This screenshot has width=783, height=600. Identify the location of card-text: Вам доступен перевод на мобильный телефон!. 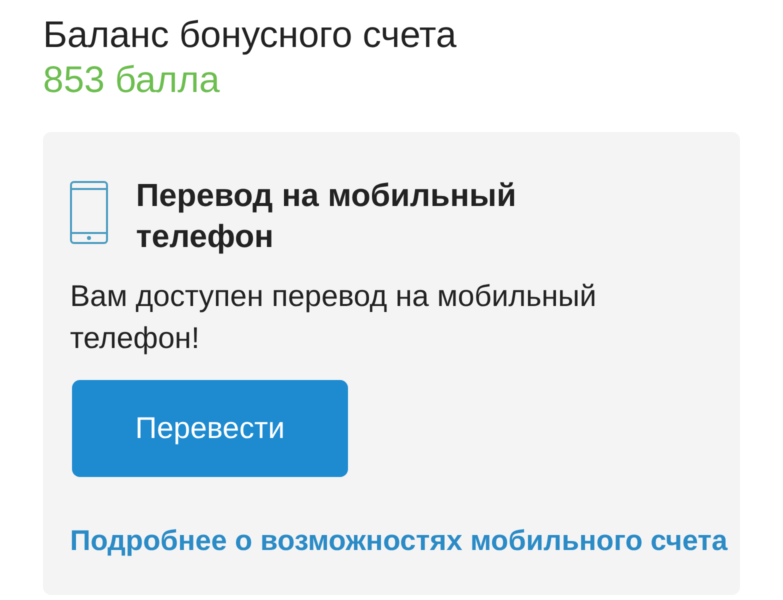
(334, 318).